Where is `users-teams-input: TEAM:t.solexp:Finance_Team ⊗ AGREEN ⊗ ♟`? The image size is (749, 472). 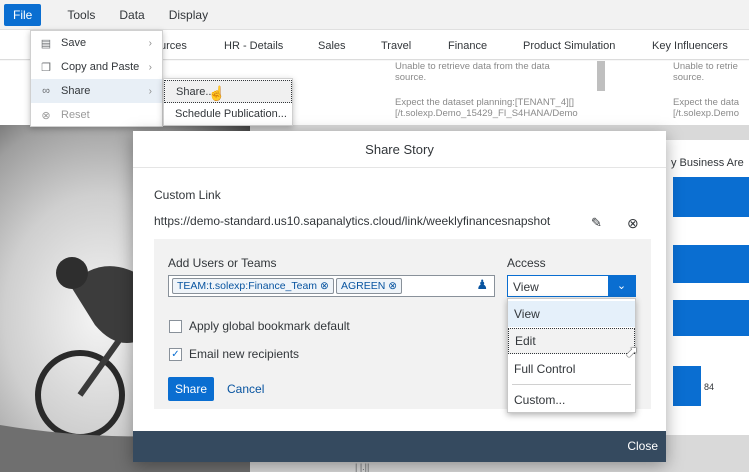 users-teams-input: TEAM:t.solexp:Finance_Team ⊗ AGREEN ⊗ ♟ is located at coordinates (331, 286).